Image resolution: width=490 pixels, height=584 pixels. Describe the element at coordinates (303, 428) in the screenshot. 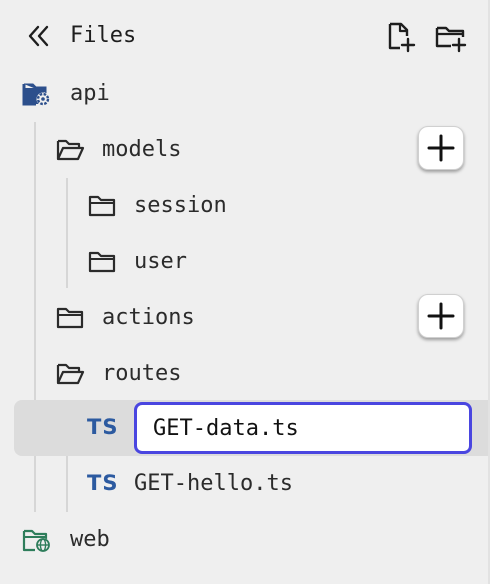

I see `rename-file-input` at that location.